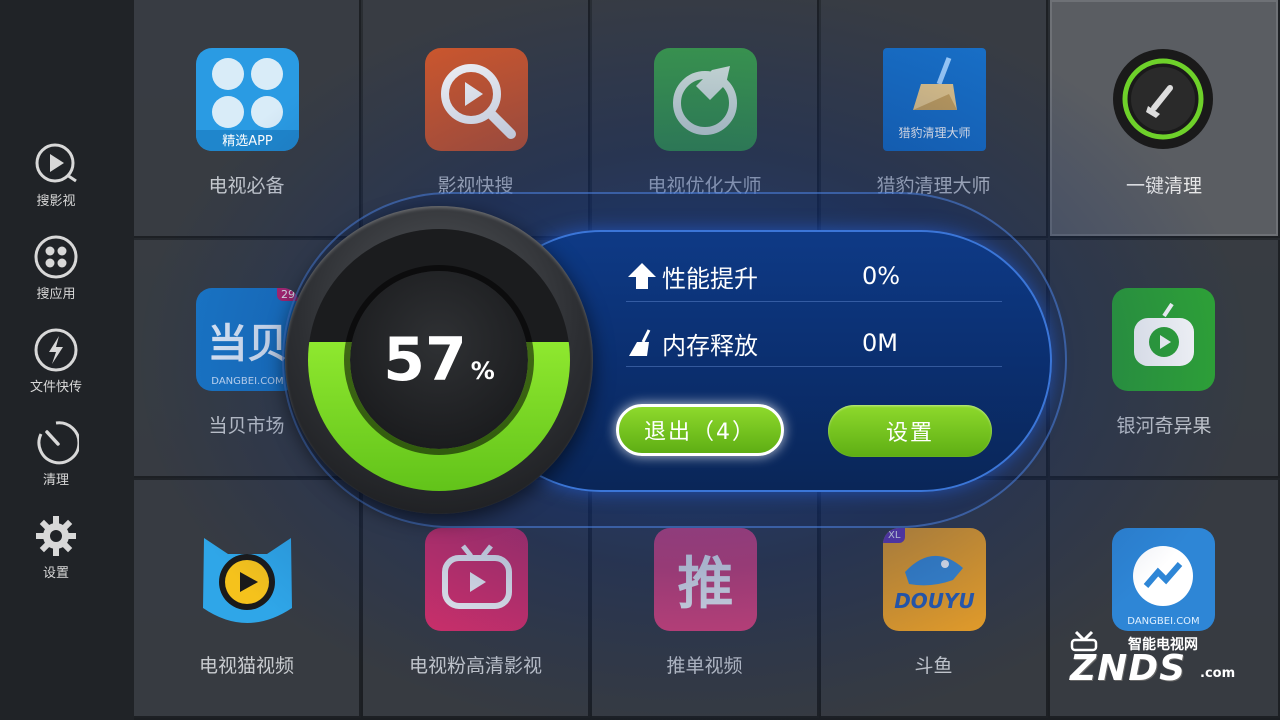 The image size is (1280, 720). Describe the element at coordinates (934, 579) in the screenshot. I see `douyu-shark-icon: DOUYU XL` at that location.